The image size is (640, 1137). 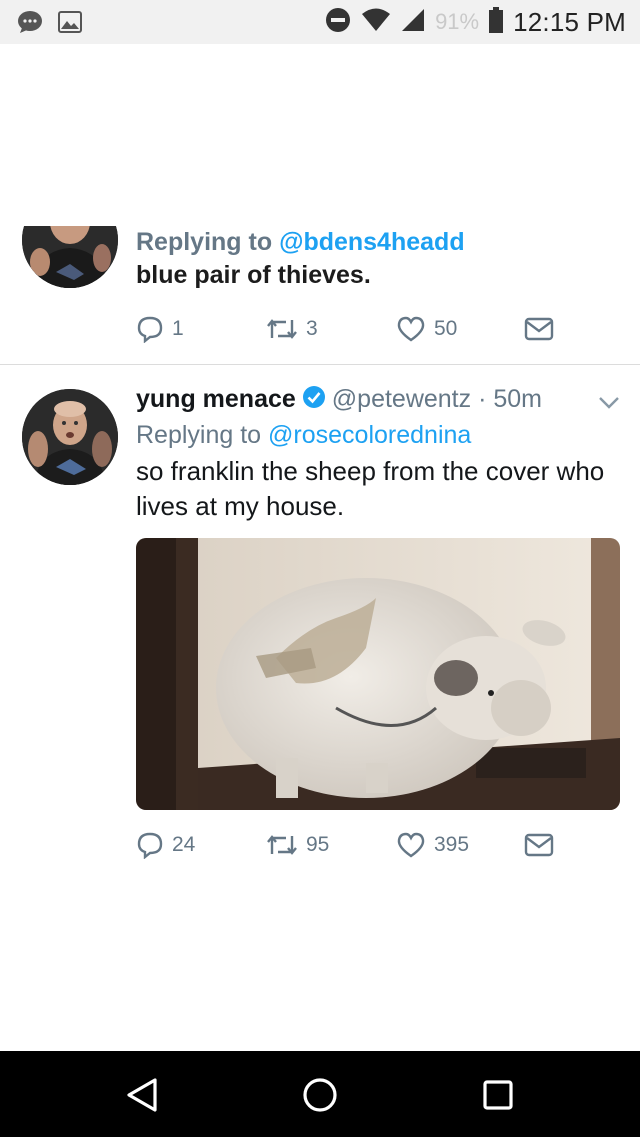 What do you see at coordinates (178, 328) in the screenshot?
I see `reply-count: 1` at bounding box center [178, 328].